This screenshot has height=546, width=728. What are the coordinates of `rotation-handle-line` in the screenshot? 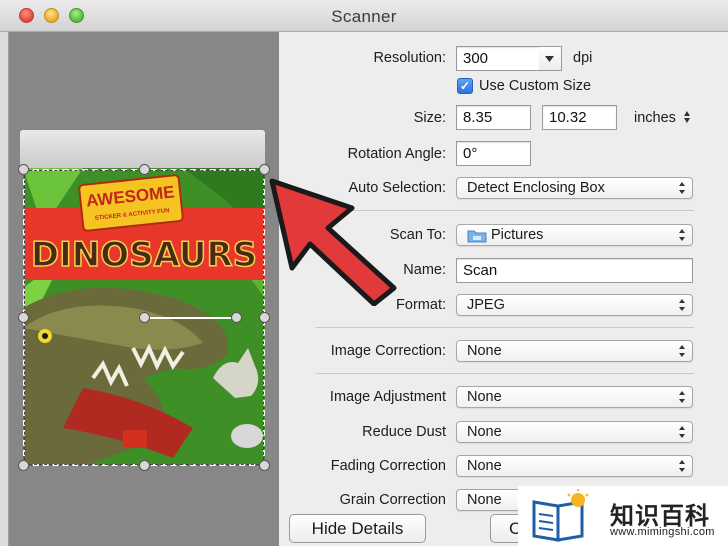 It's located at (190, 318).